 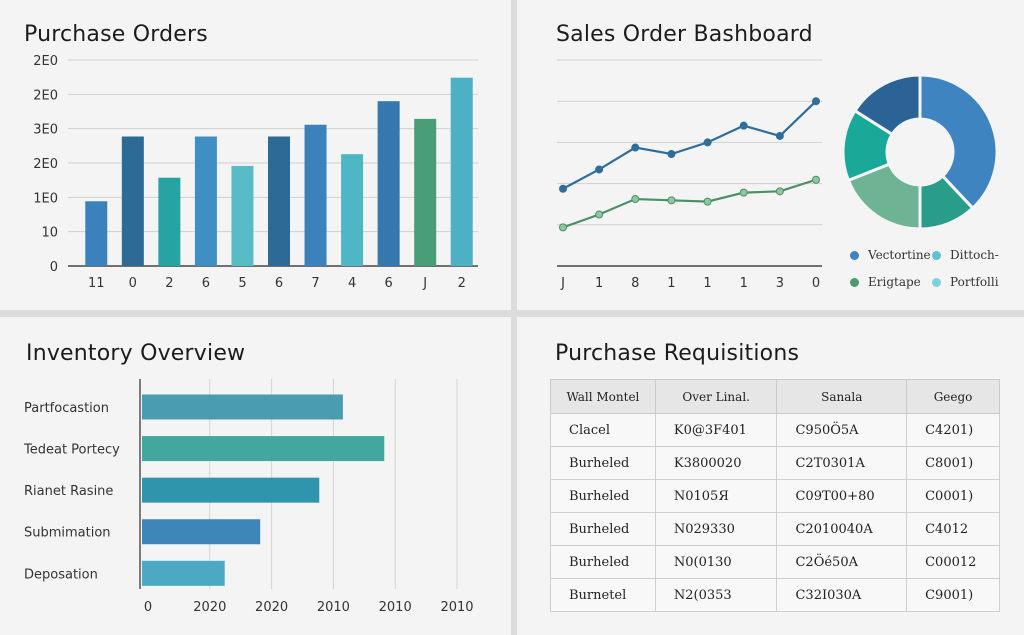 What do you see at coordinates (953, 529) in the screenshot?
I see `table-cell: C4012` at bounding box center [953, 529].